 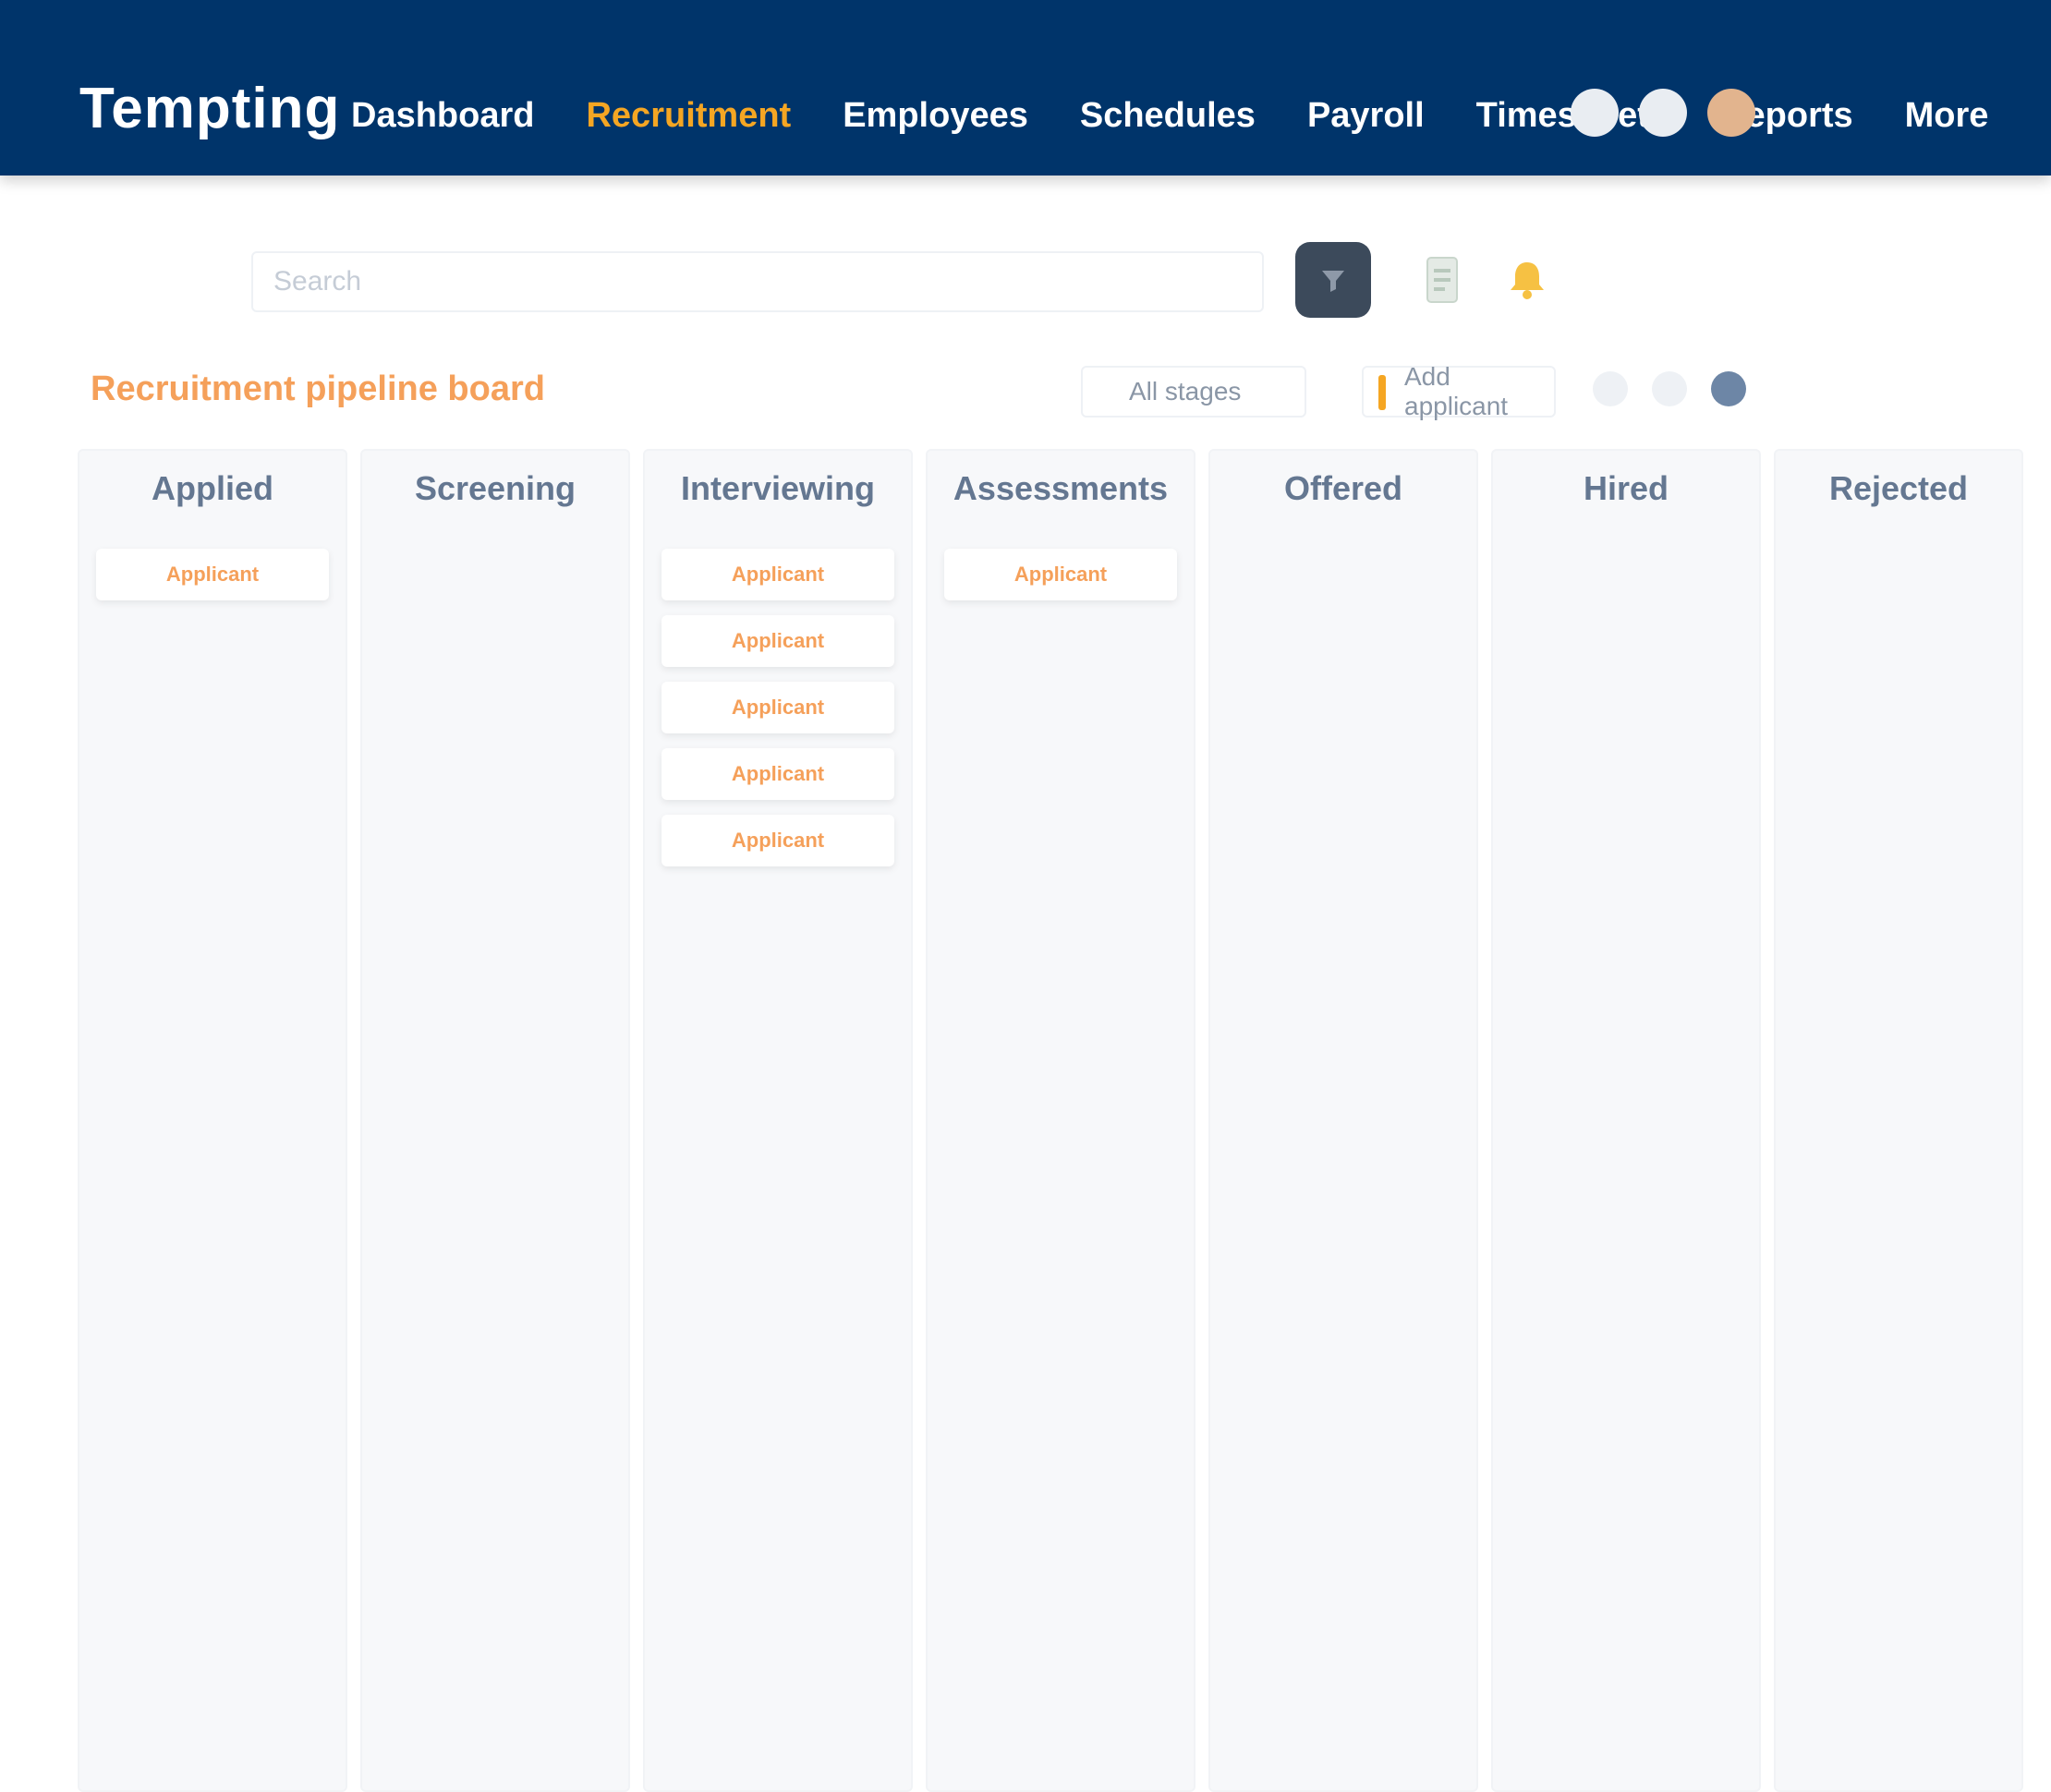 What do you see at coordinates (1898, 488) in the screenshot?
I see `column-header: Rejected` at bounding box center [1898, 488].